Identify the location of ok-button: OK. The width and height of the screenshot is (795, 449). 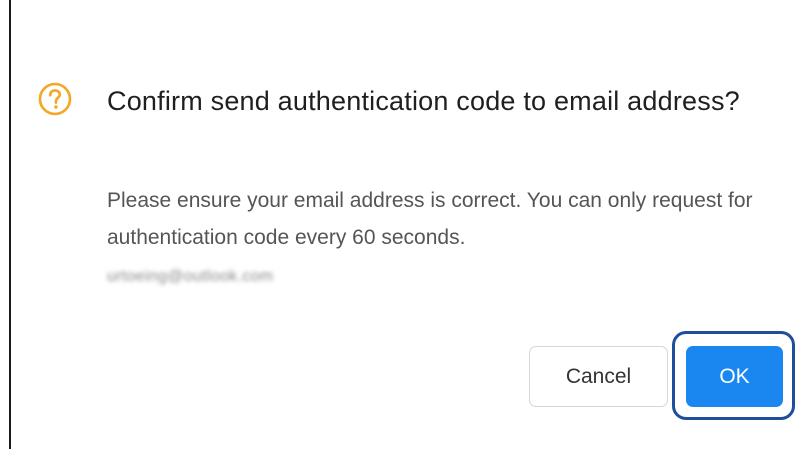
(734, 376).